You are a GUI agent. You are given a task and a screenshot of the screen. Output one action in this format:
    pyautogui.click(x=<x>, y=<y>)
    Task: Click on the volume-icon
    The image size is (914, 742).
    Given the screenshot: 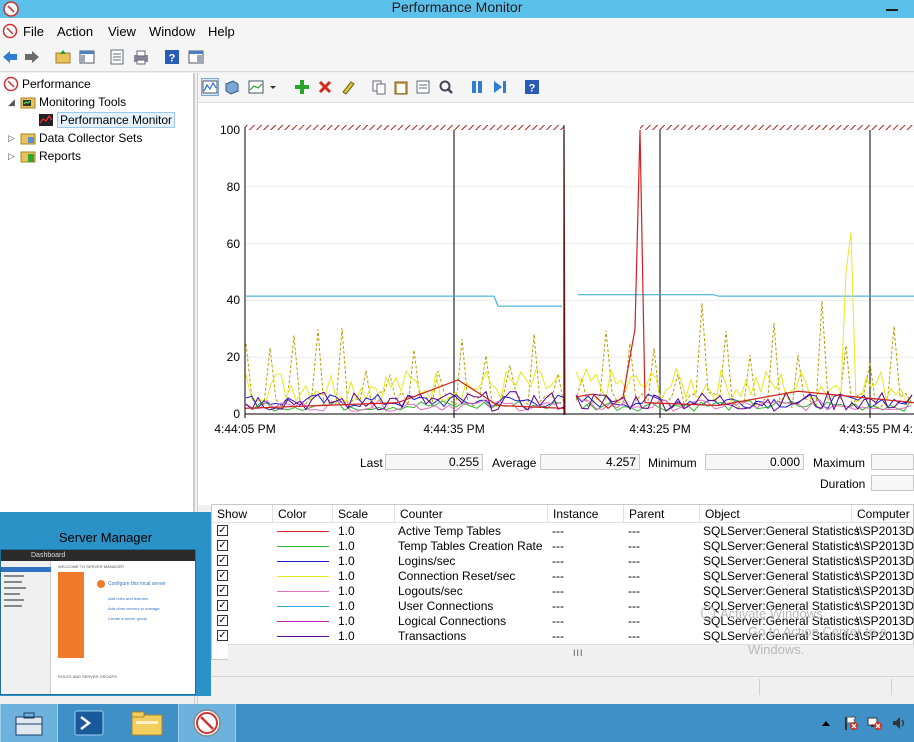 What is the action you would take?
    pyautogui.click(x=899, y=723)
    